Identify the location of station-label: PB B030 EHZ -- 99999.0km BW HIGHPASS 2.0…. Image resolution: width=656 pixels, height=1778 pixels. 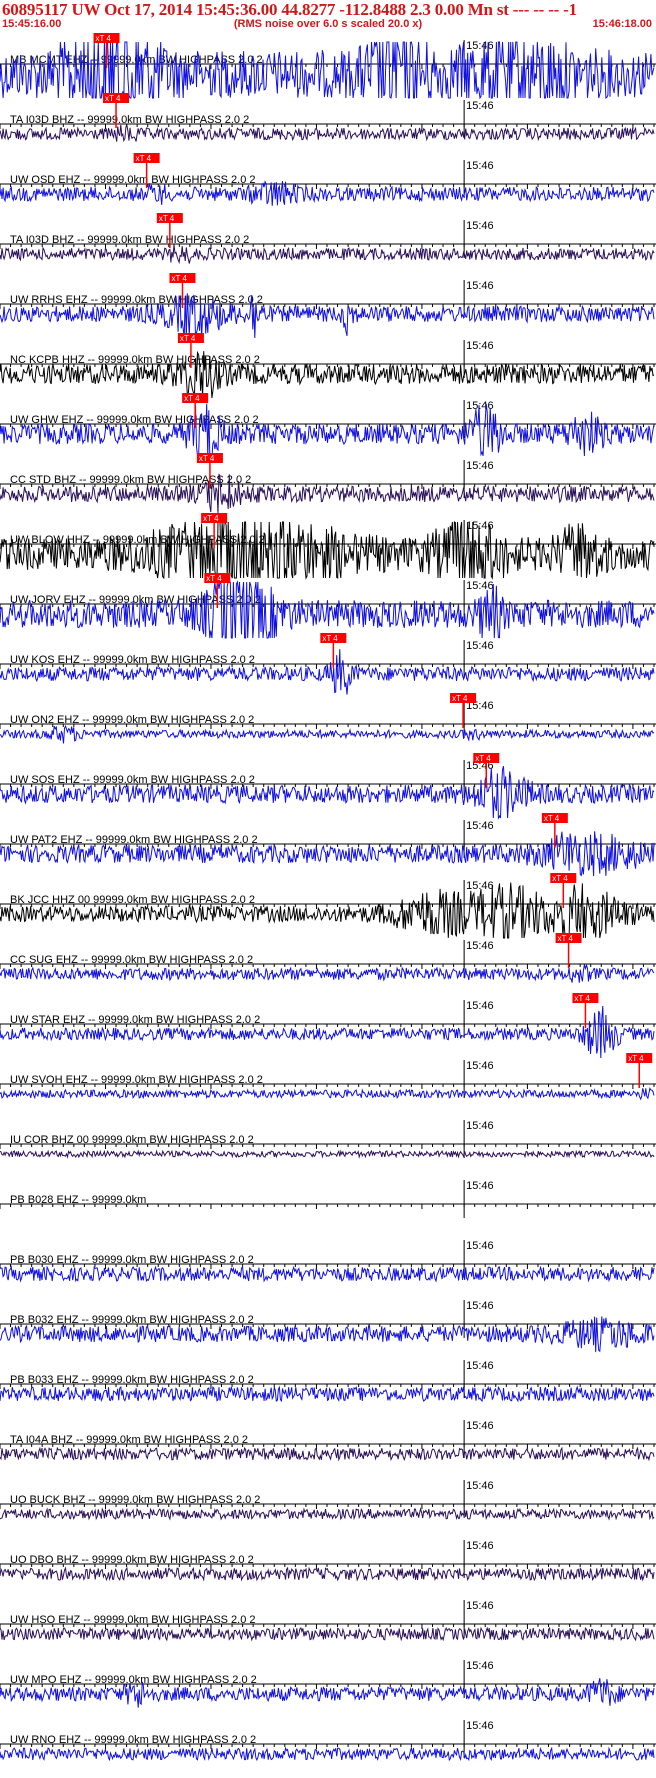
(132, 1260).